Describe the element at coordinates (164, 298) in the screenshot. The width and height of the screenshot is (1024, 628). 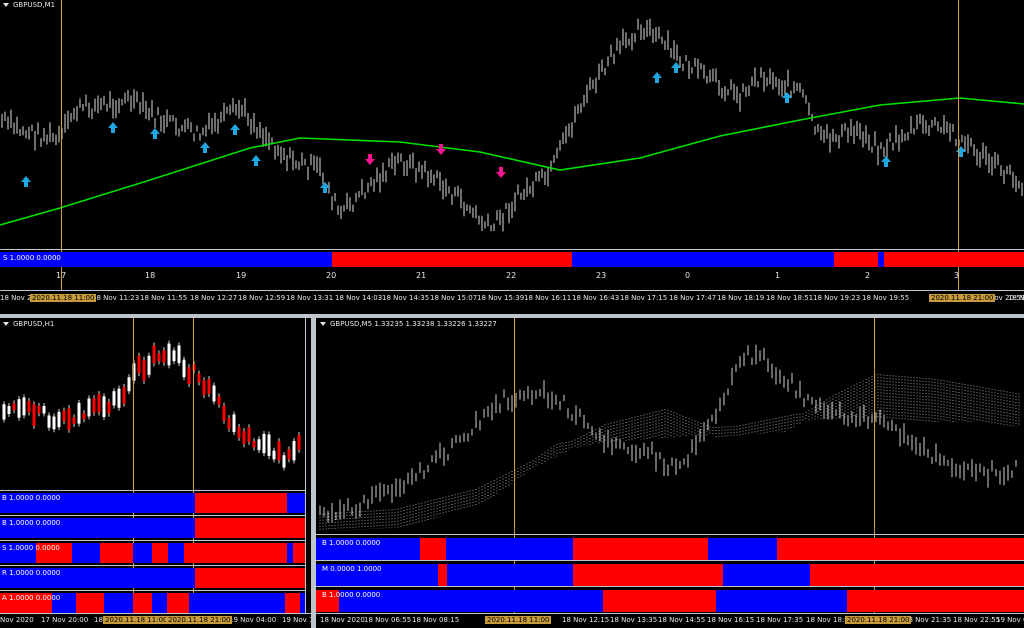
I see `time-label: 18 Nov 11:55` at that location.